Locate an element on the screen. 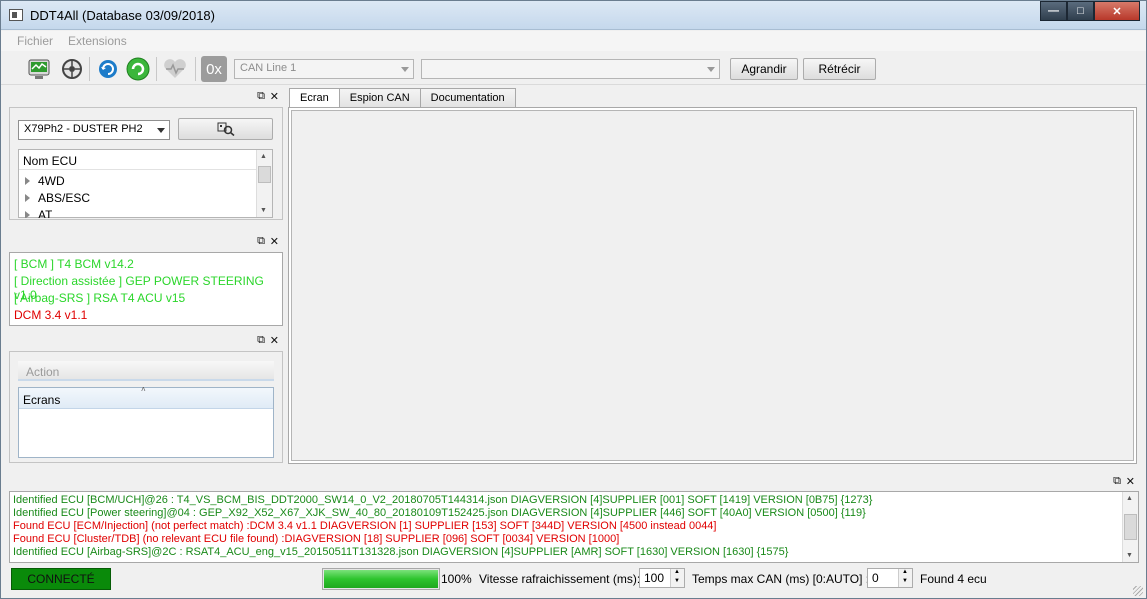  hex-mode-icon: 0x is located at coordinates (214, 69).